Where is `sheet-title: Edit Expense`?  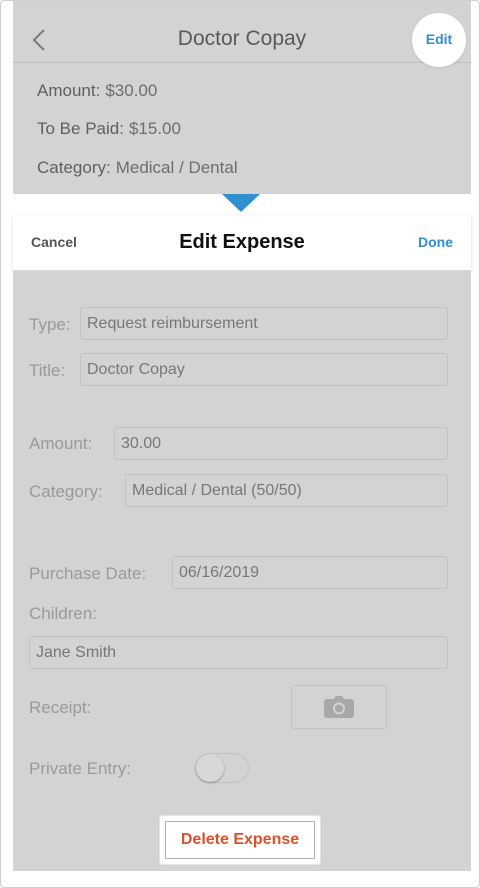
sheet-title: Edit Expense is located at coordinates (242, 242).